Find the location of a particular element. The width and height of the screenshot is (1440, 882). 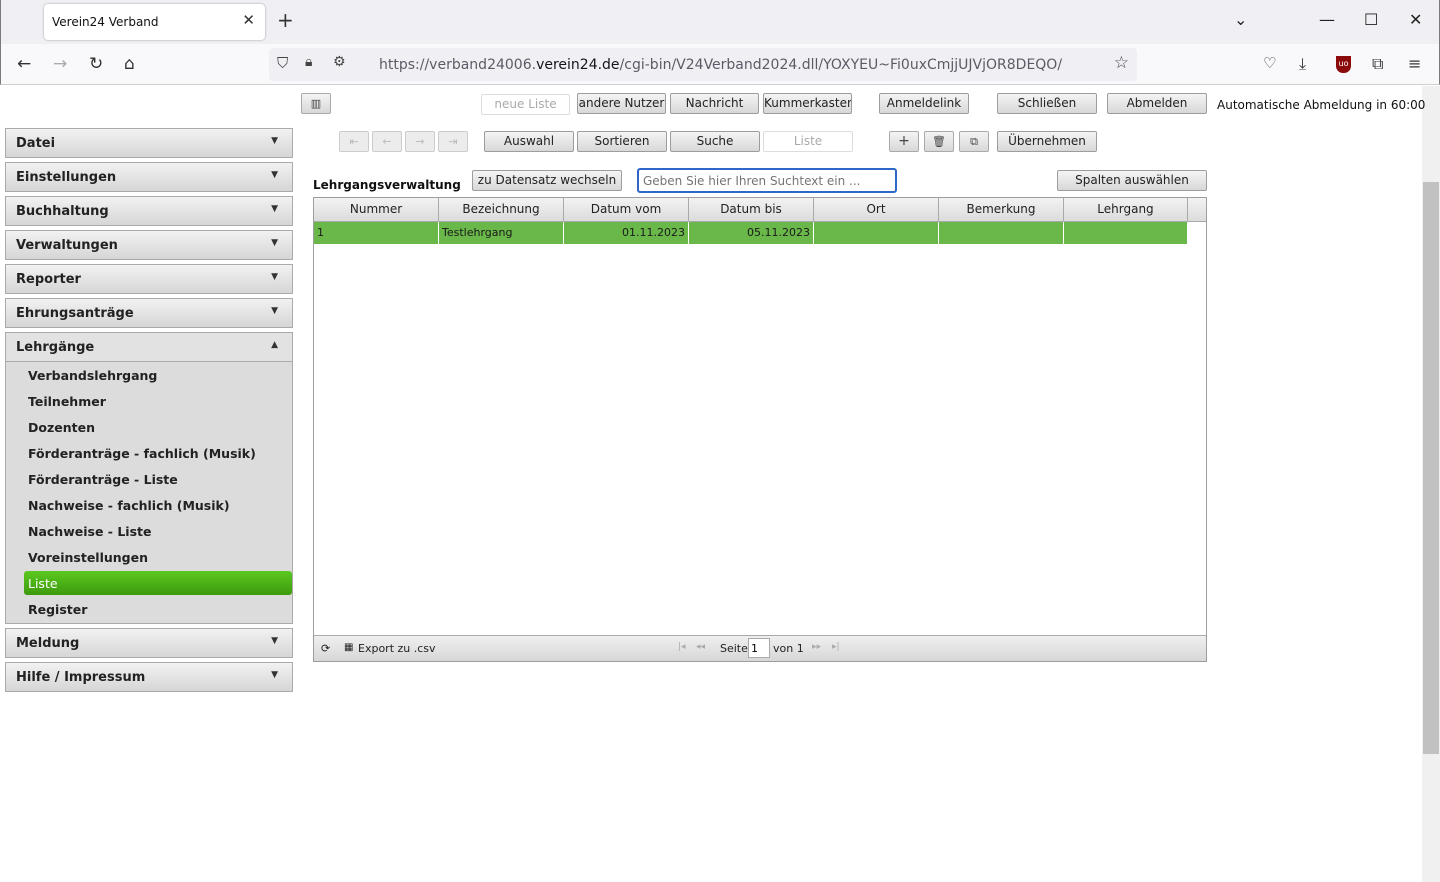

cell-lehrgang-einrichtung is located at coordinates (1126, 233).